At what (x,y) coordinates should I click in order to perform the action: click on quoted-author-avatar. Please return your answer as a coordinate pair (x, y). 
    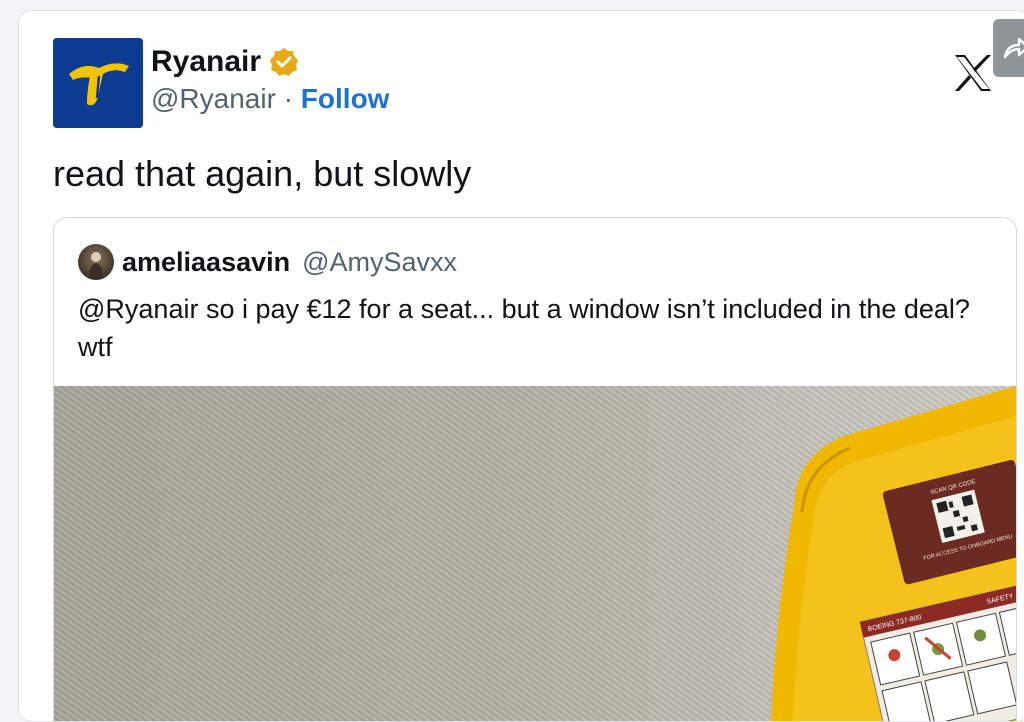
    Looking at the image, I should click on (96, 262).